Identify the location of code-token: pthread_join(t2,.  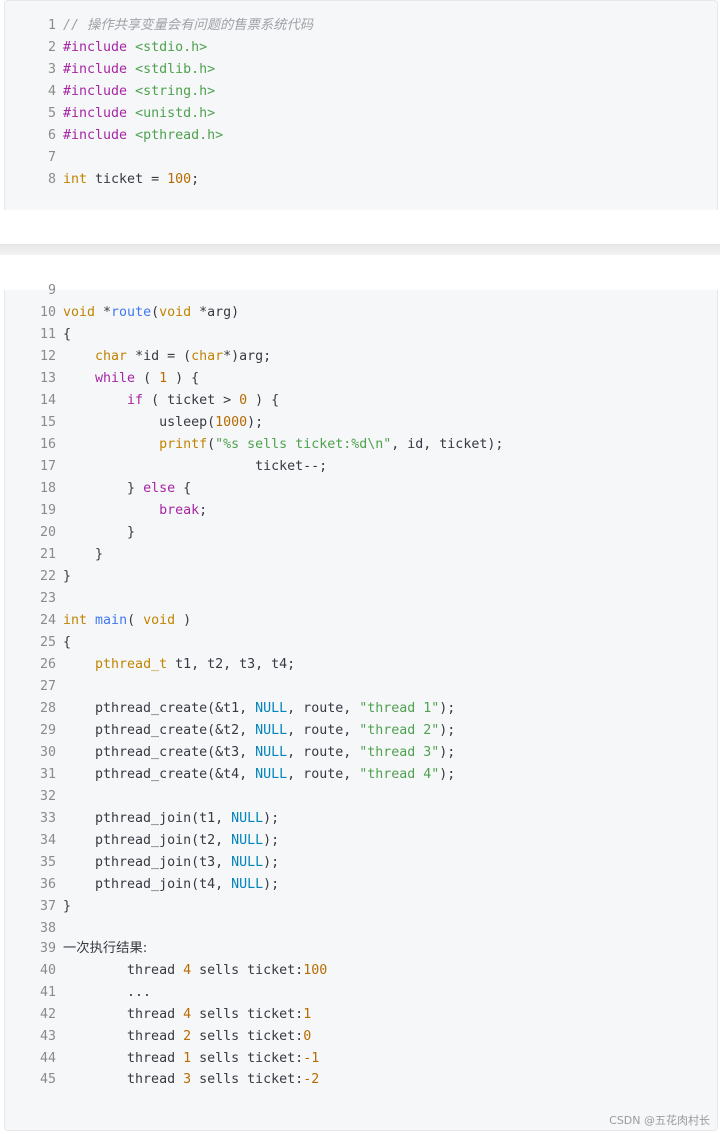
(147, 840).